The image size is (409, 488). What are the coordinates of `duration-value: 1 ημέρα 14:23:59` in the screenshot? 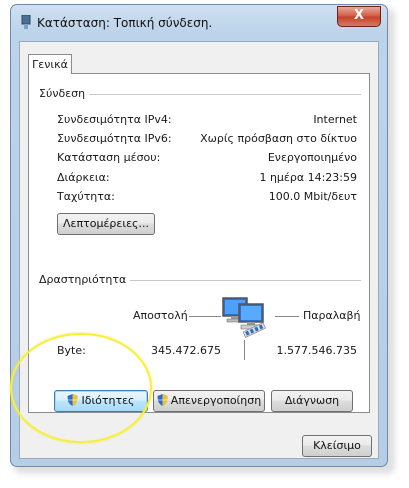 It's located at (308, 177).